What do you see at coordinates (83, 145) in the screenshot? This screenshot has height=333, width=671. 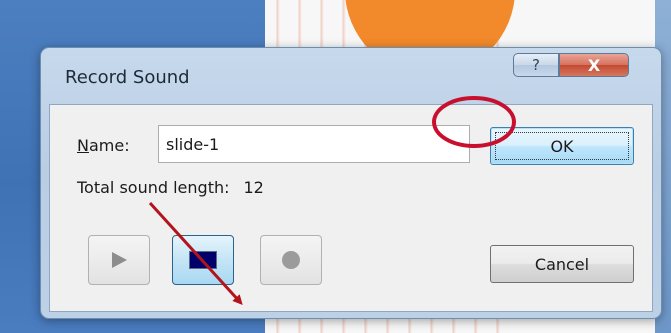 I see `name-label-accelerator: N` at bounding box center [83, 145].